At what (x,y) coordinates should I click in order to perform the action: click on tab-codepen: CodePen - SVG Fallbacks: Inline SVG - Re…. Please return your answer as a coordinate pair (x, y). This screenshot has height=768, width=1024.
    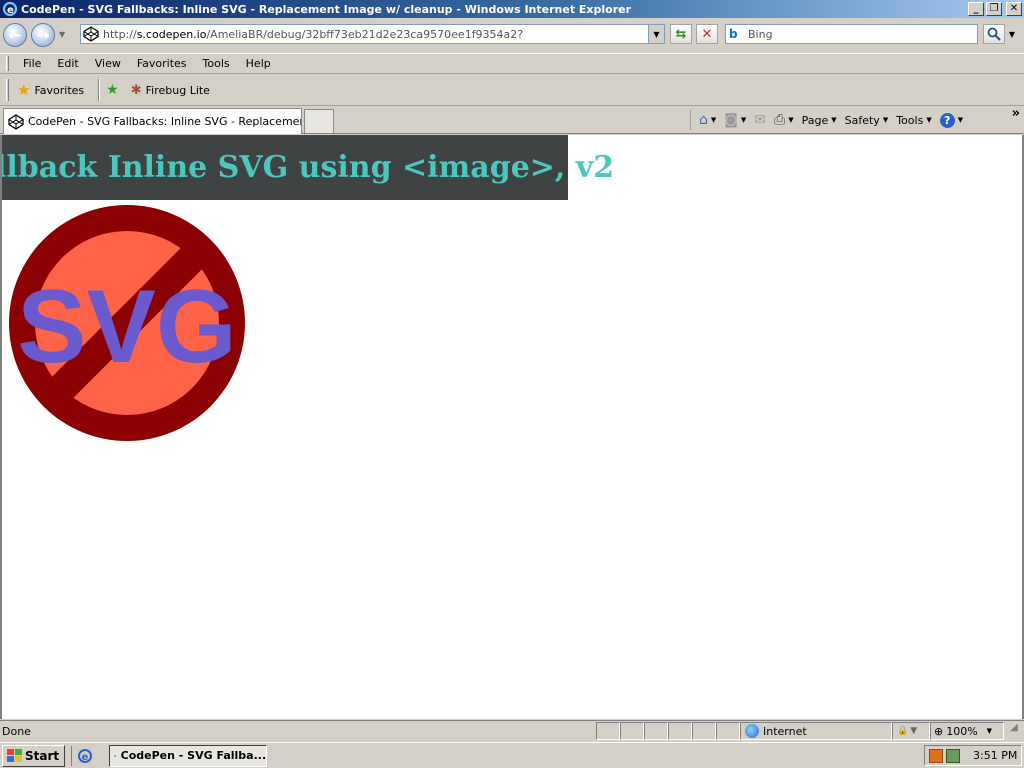
    Looking at the image, I should click on (152, 121).